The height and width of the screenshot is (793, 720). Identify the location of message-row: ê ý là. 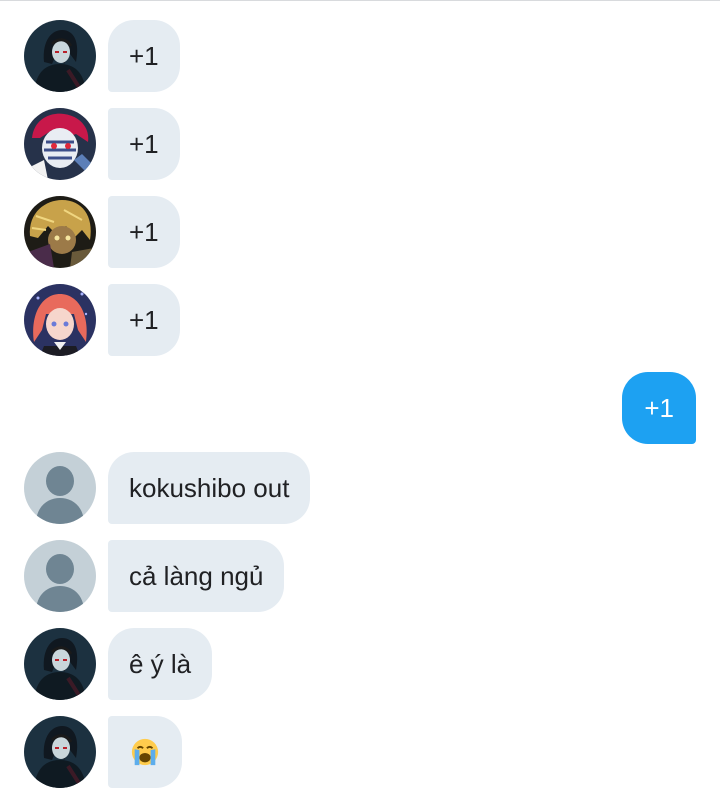
(360, 664).